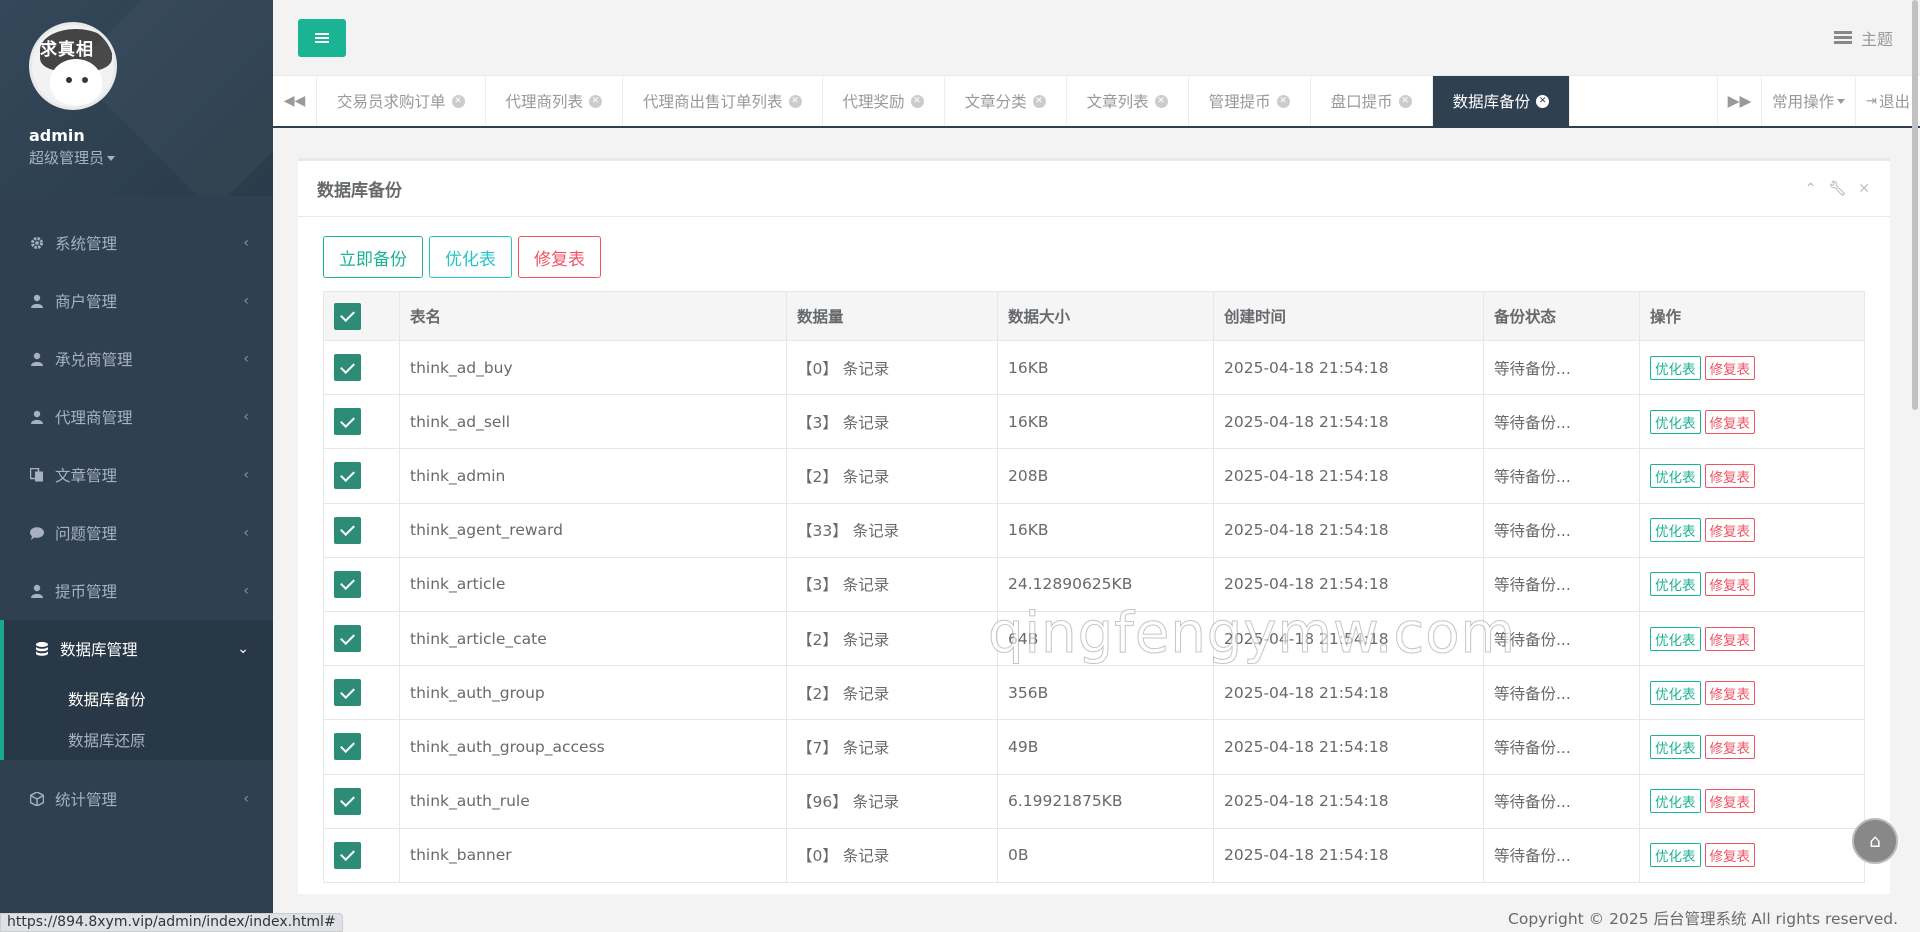  I want to click on tab-market-withdraw: 盘口提币 ✕, so click(1372, 101).